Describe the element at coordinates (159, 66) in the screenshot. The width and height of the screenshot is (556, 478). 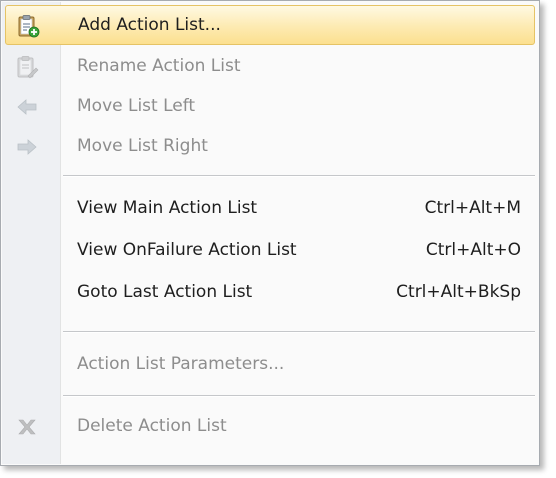
I see `menu-item-label: Rename Action List` at that location.